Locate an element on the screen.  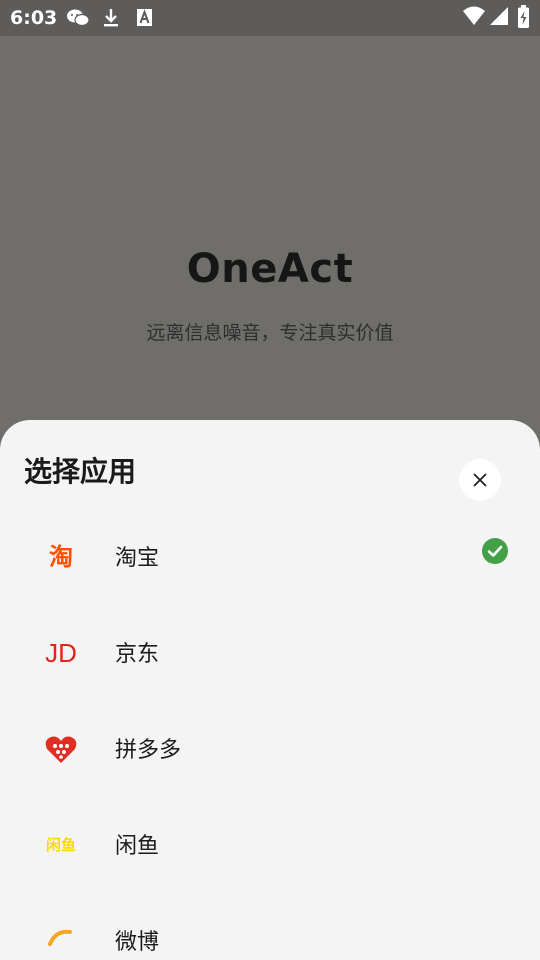
jd-logo-icon: JD is located at coordinates (61, 653).